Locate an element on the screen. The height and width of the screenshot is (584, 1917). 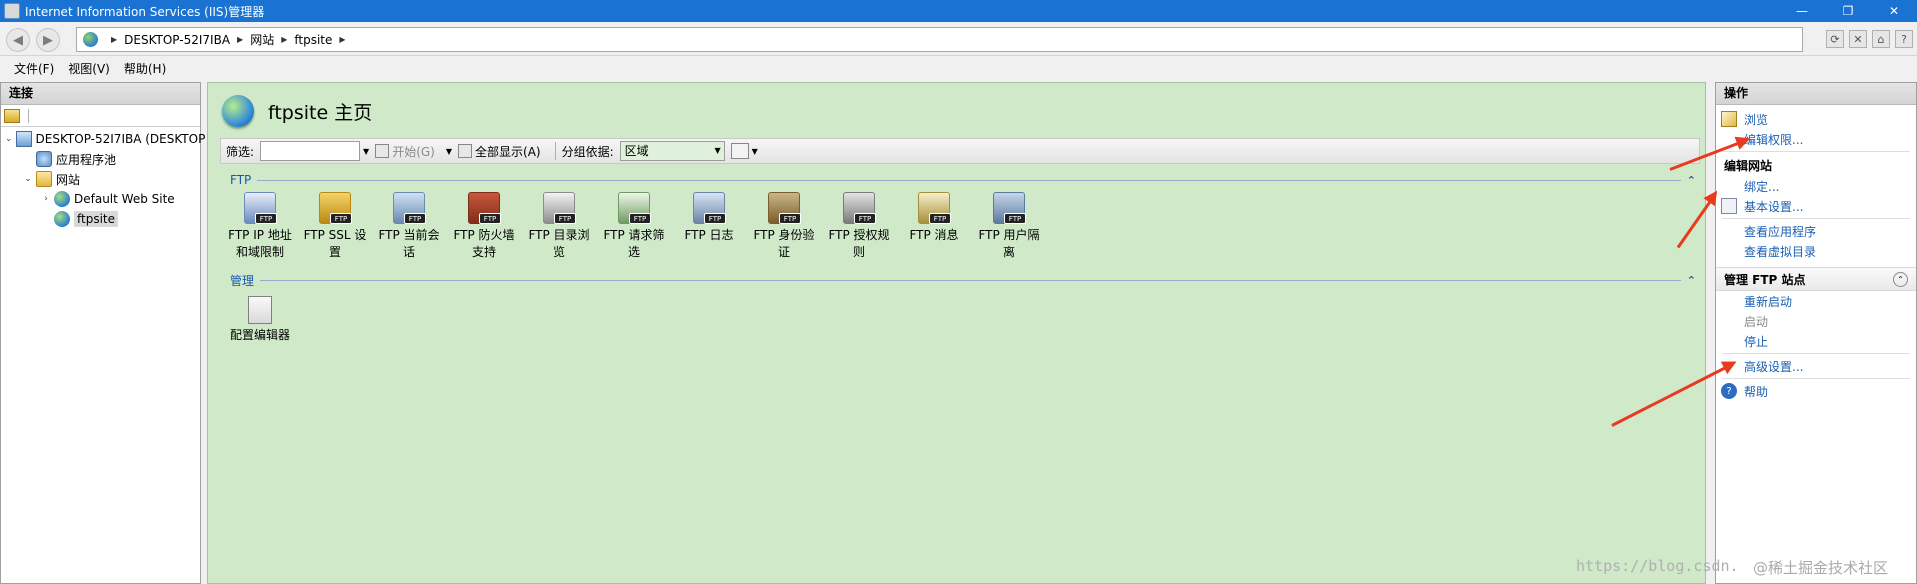
feature-ftp-6: FTP FTP 请求筛选 is located at coordinates (634, 226).